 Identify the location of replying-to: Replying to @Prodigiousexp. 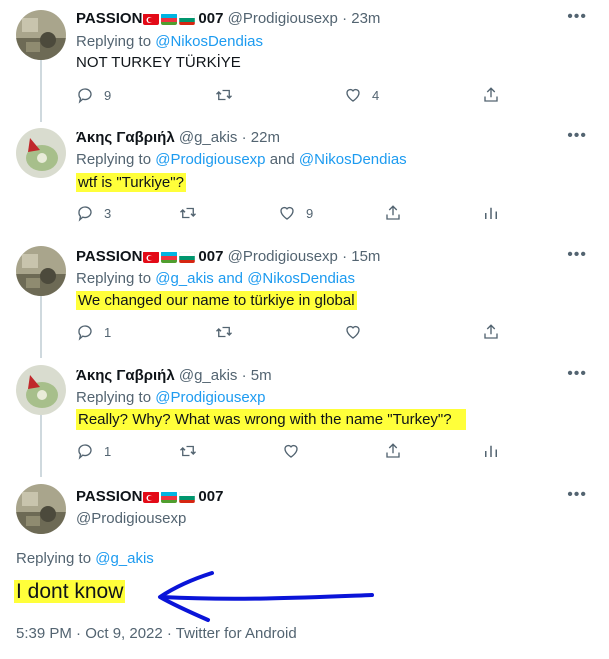
(171, 397).